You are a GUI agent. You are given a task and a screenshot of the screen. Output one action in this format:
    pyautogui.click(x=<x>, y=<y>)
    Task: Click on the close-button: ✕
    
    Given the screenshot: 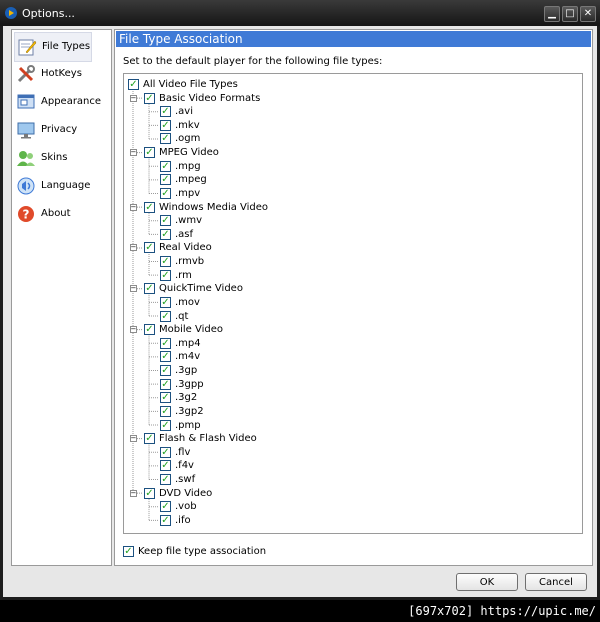 What is the action you would take?
    pyautogui.click(x=588, y=14)
    